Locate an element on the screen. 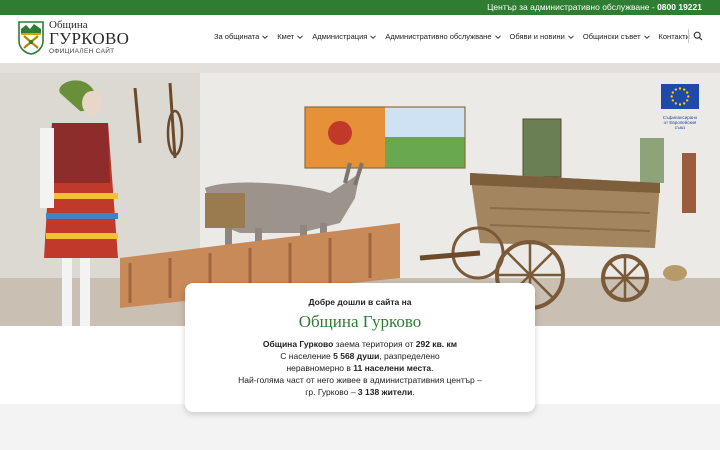 The image size is (720, 450). logo-tagline: ОФИЦИАЛЕН САЙТ is located at coordinates (82, 51).